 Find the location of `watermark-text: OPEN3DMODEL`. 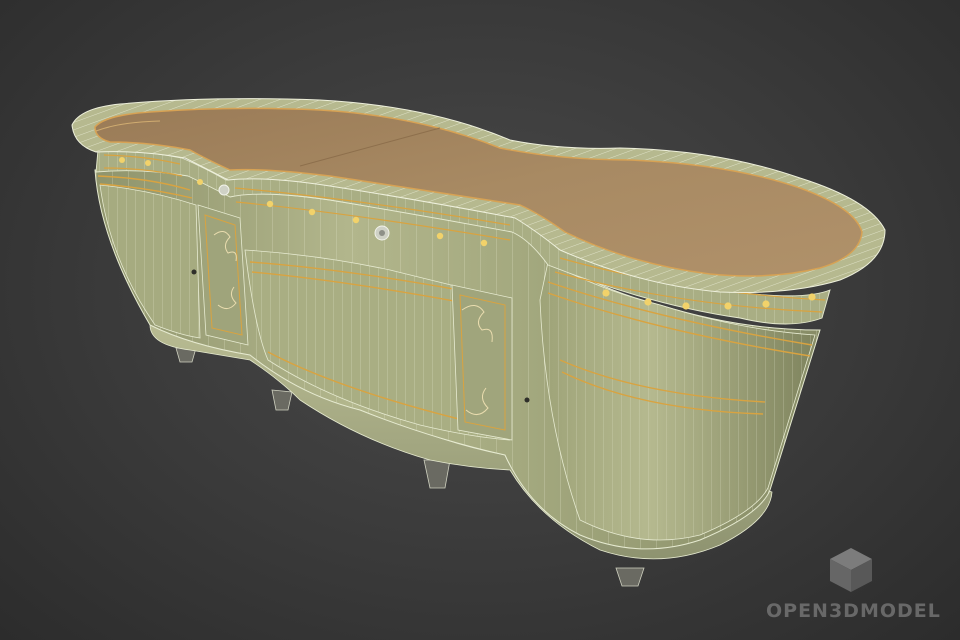

watermark-text: OPEN3DMODEL is located at coordinates (853, 611).